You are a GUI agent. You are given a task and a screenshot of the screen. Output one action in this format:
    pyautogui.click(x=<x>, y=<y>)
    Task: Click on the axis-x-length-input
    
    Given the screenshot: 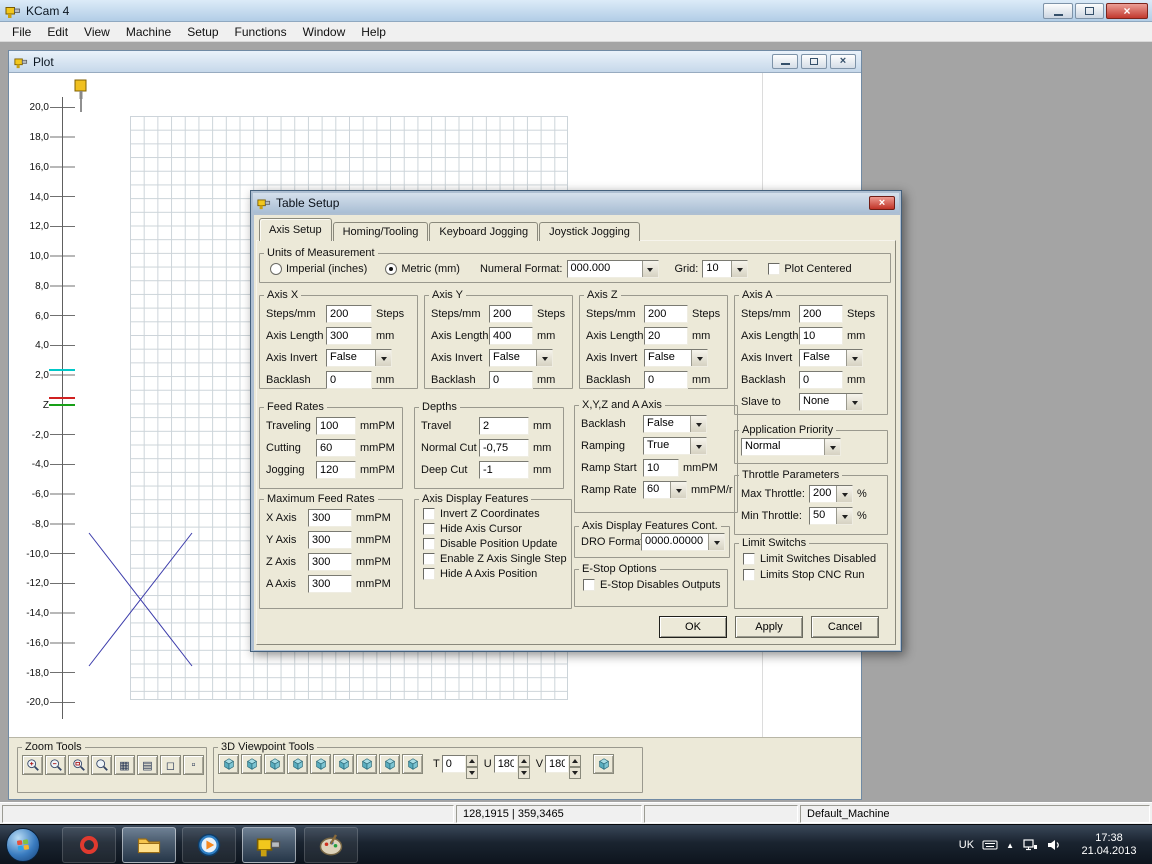 What is the action you would take?
    pyautogui.click(x=349, y=336)
    